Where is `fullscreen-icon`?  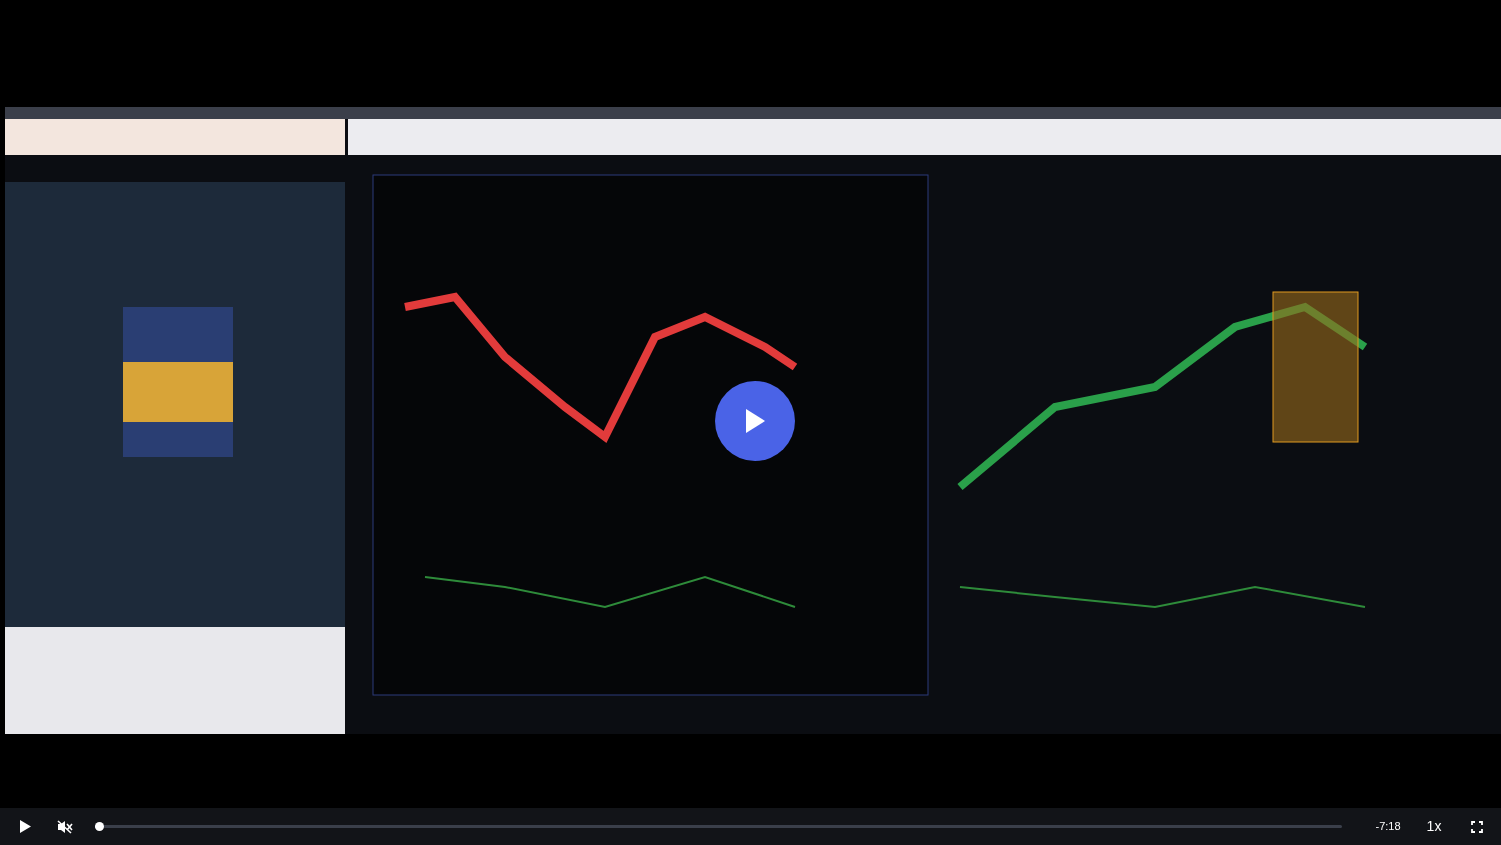
fullscreen-icon is located at coordinates (1477, 826).